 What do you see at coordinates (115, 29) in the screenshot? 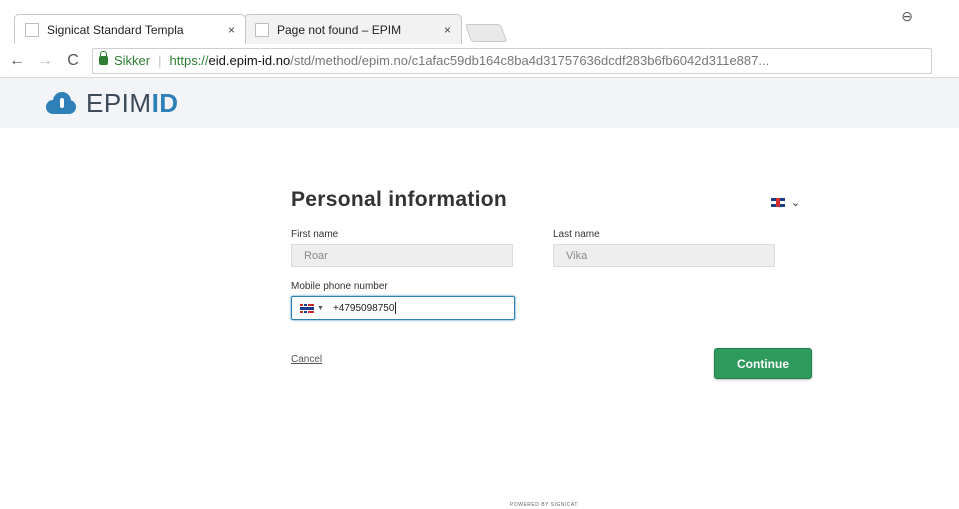
I see `tab-label: Signicat Standard Templa` at bounding box center [115, 29].